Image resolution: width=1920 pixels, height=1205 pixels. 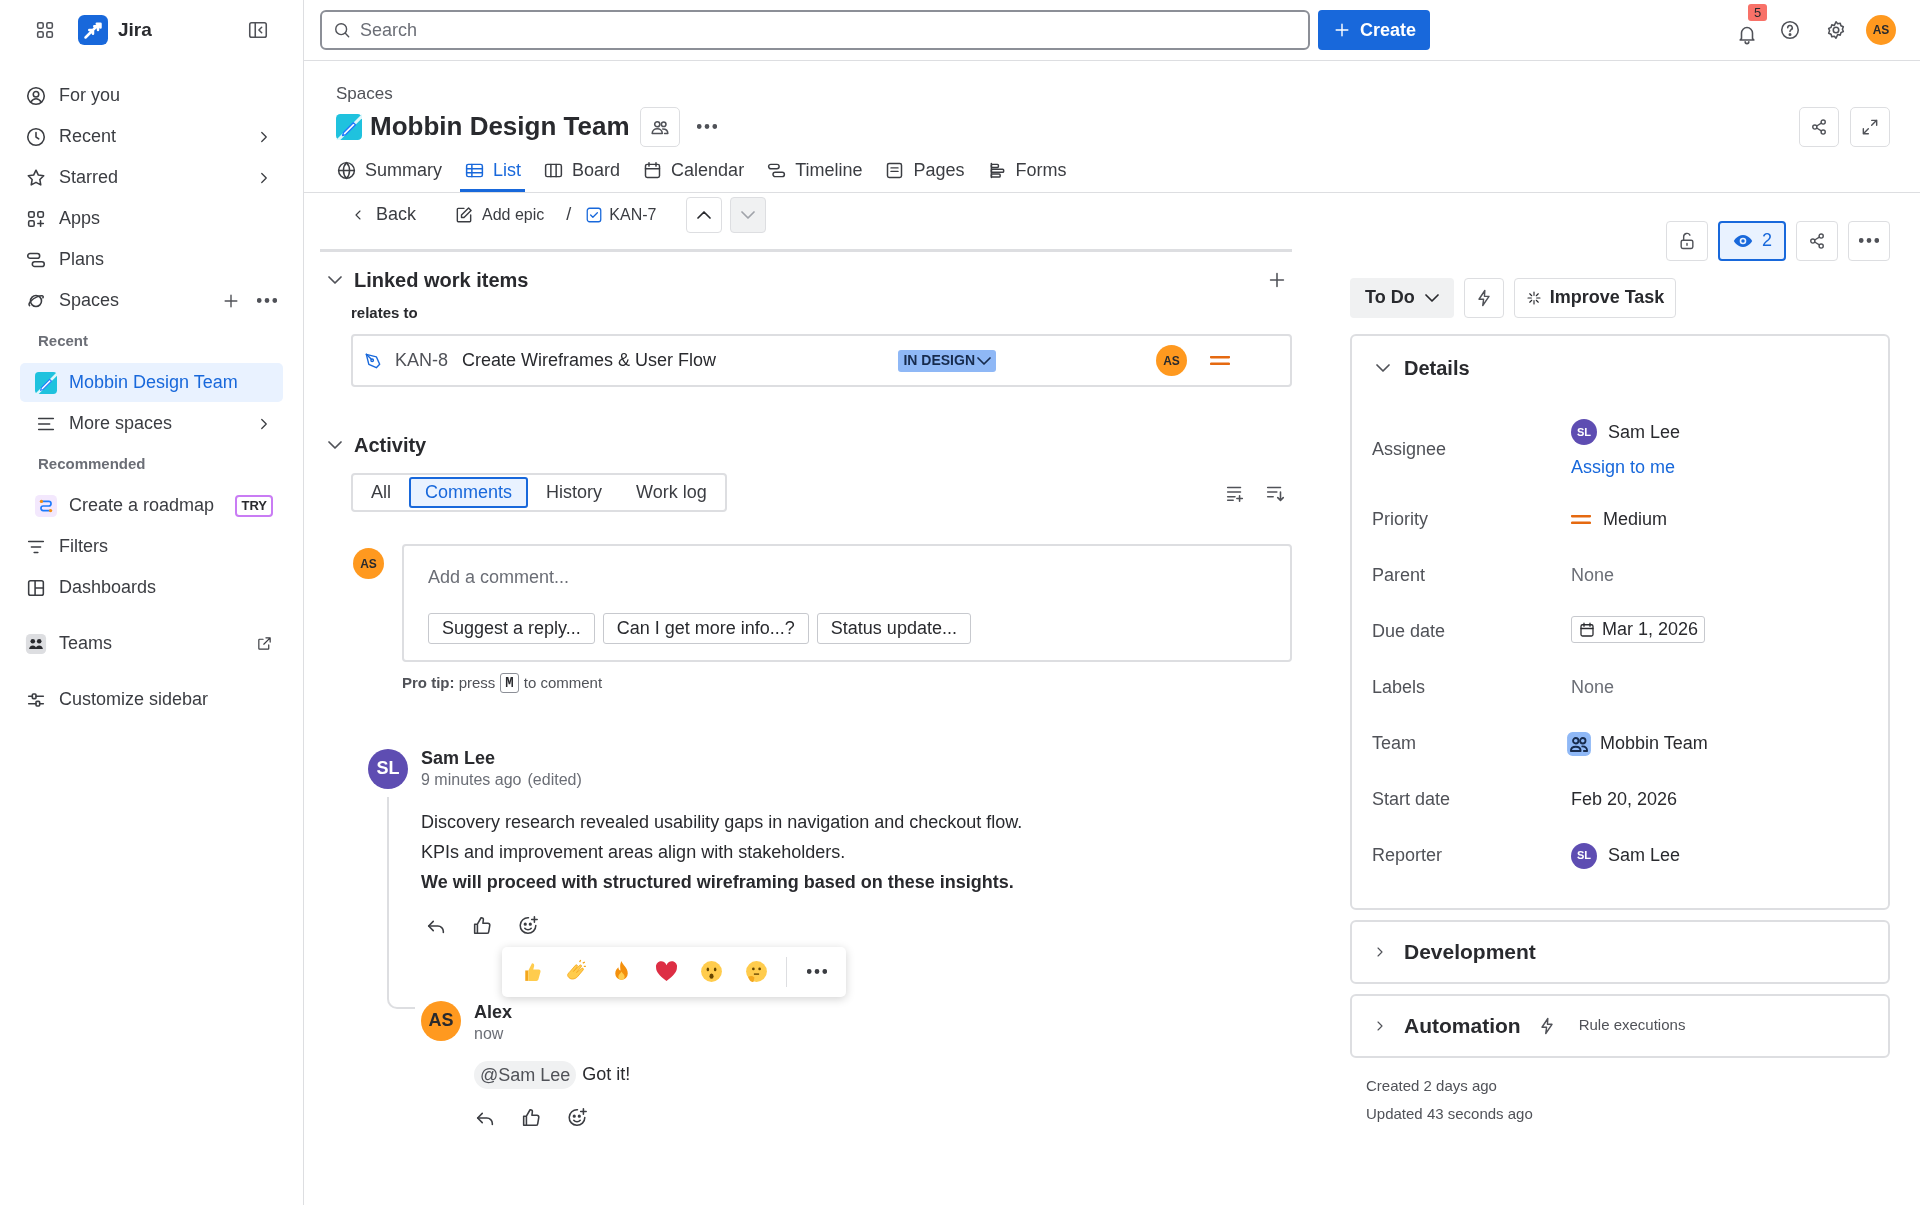 I want to click on comment-text: KPIs and improvement areas align with stakeholders., so click(x=633, y=852).